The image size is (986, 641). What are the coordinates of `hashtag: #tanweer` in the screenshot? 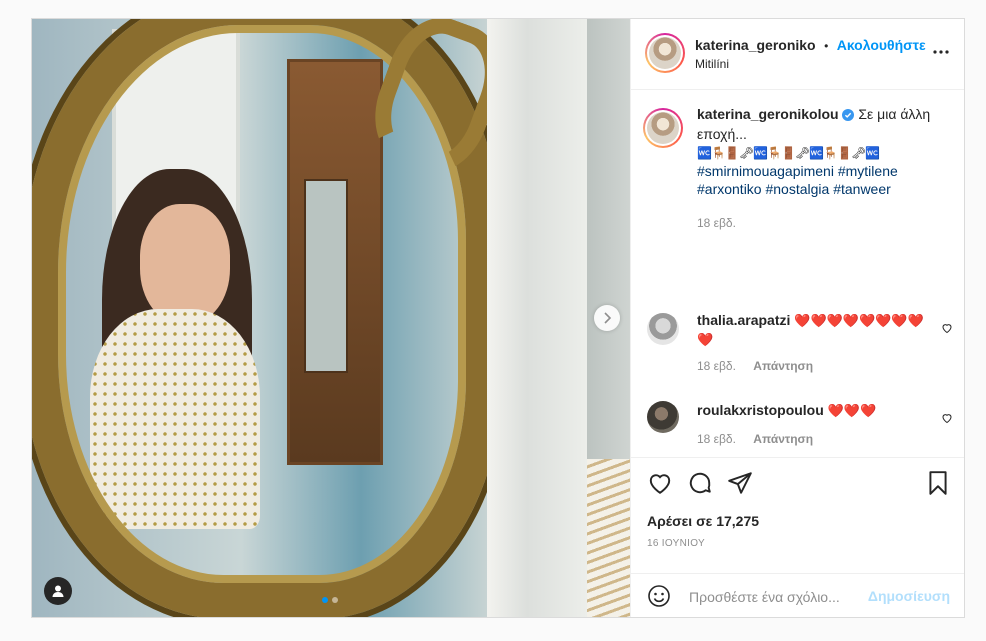 It's located at (862, 189).